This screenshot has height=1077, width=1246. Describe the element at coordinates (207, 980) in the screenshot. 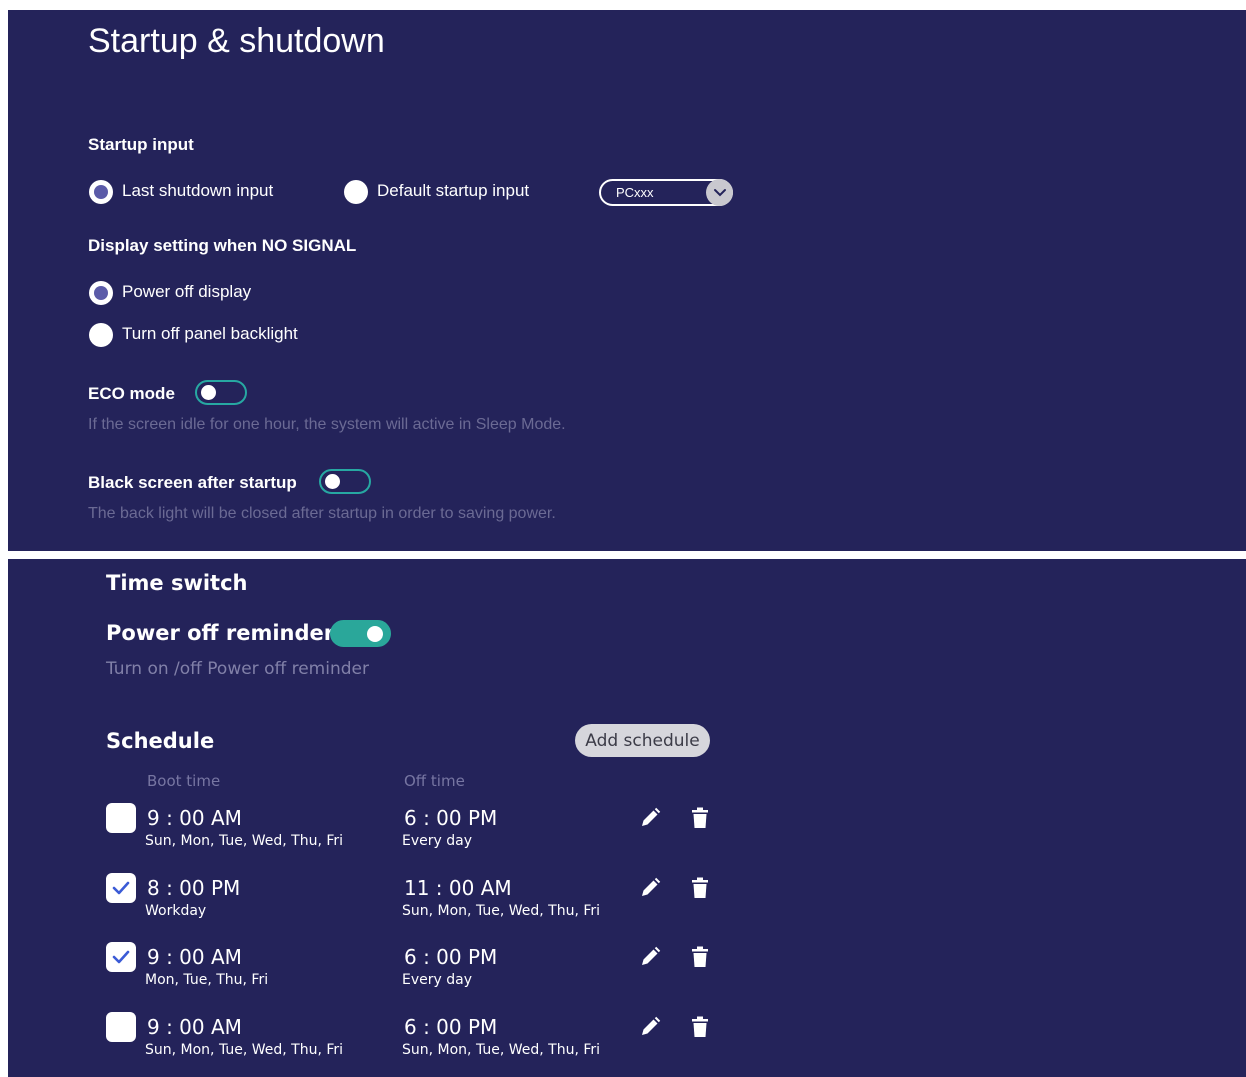

I see `boot-days: Mon, Tue, Thu, Fri` at that location.